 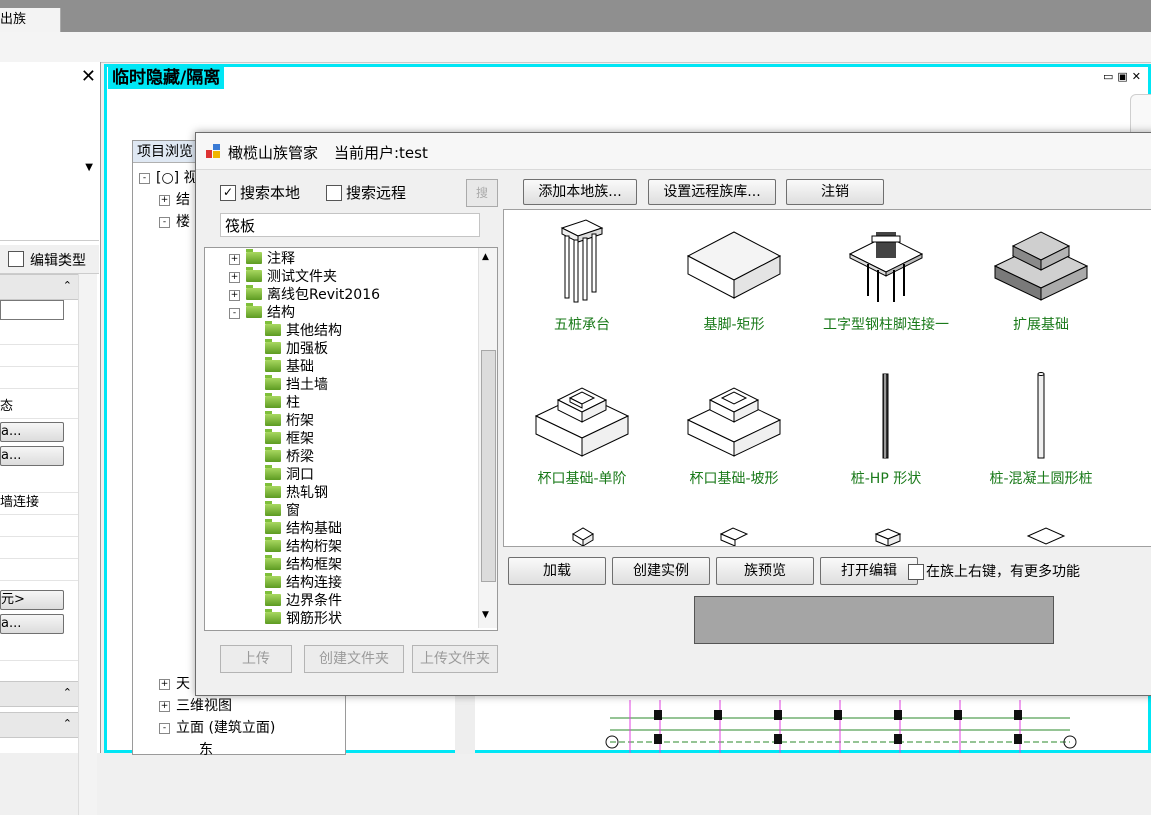 What do you see at coordinates (734, 275) in the screenshot?
I see `family-item: 基脚-矩形` at bounding box center [734, 275].